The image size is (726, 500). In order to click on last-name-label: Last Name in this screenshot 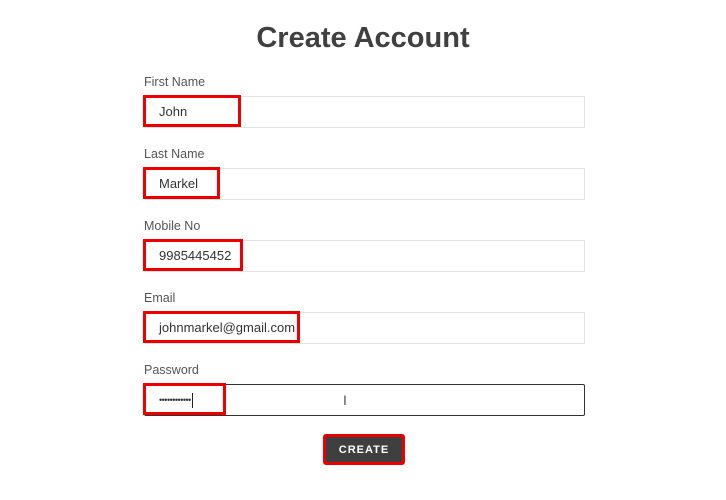, I will do `click(174, 154)`.